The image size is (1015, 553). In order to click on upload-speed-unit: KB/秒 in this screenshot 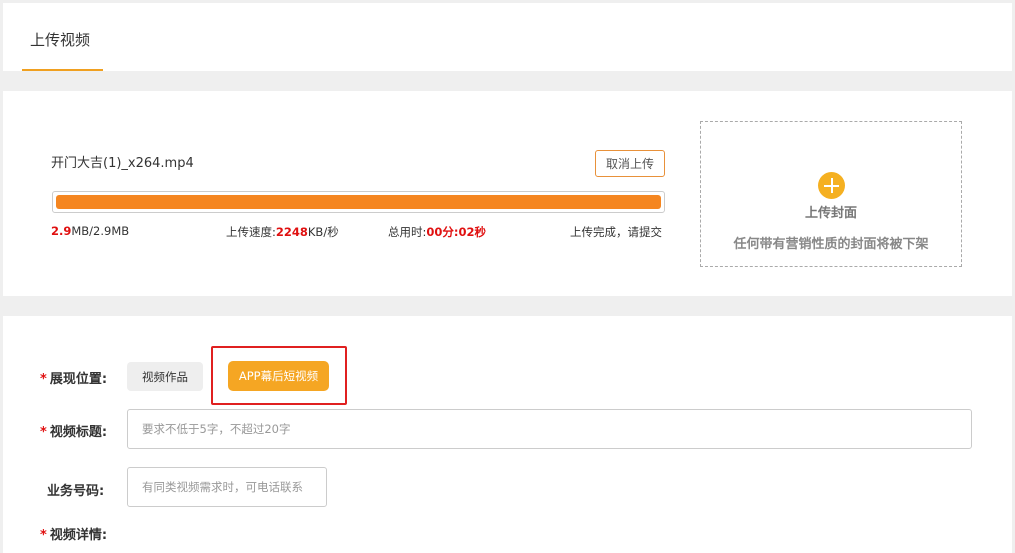, I will do `click(323, 232)`.